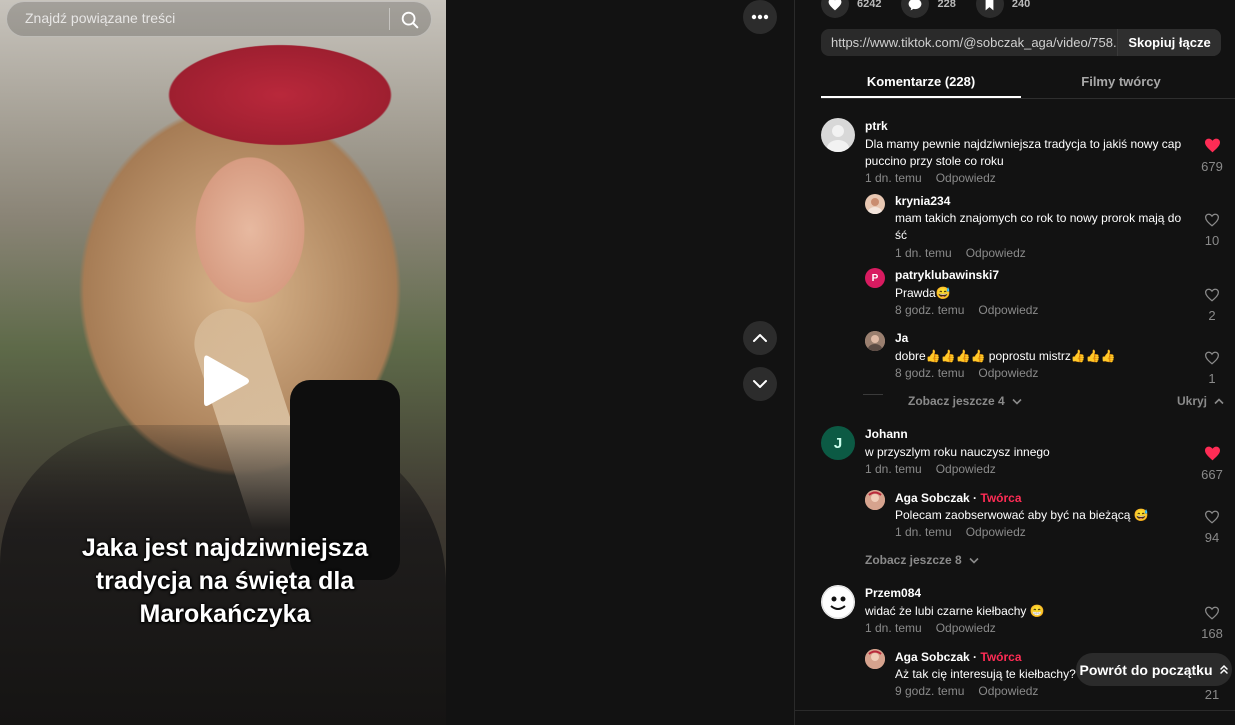 The height and width of the screenshot is (725, 1235). I want to click on hide-replies-button: Ukryj, so click(1200, 401).